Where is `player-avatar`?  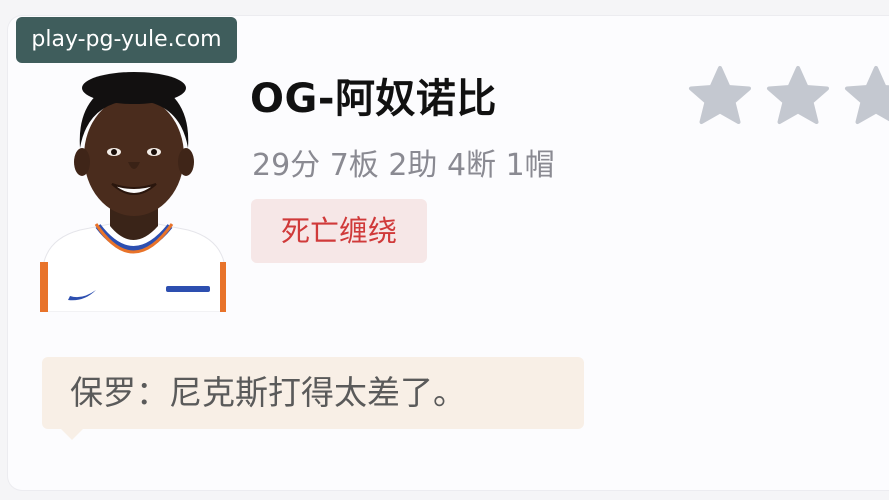
player-avatar is located at coordinates (133, 192).